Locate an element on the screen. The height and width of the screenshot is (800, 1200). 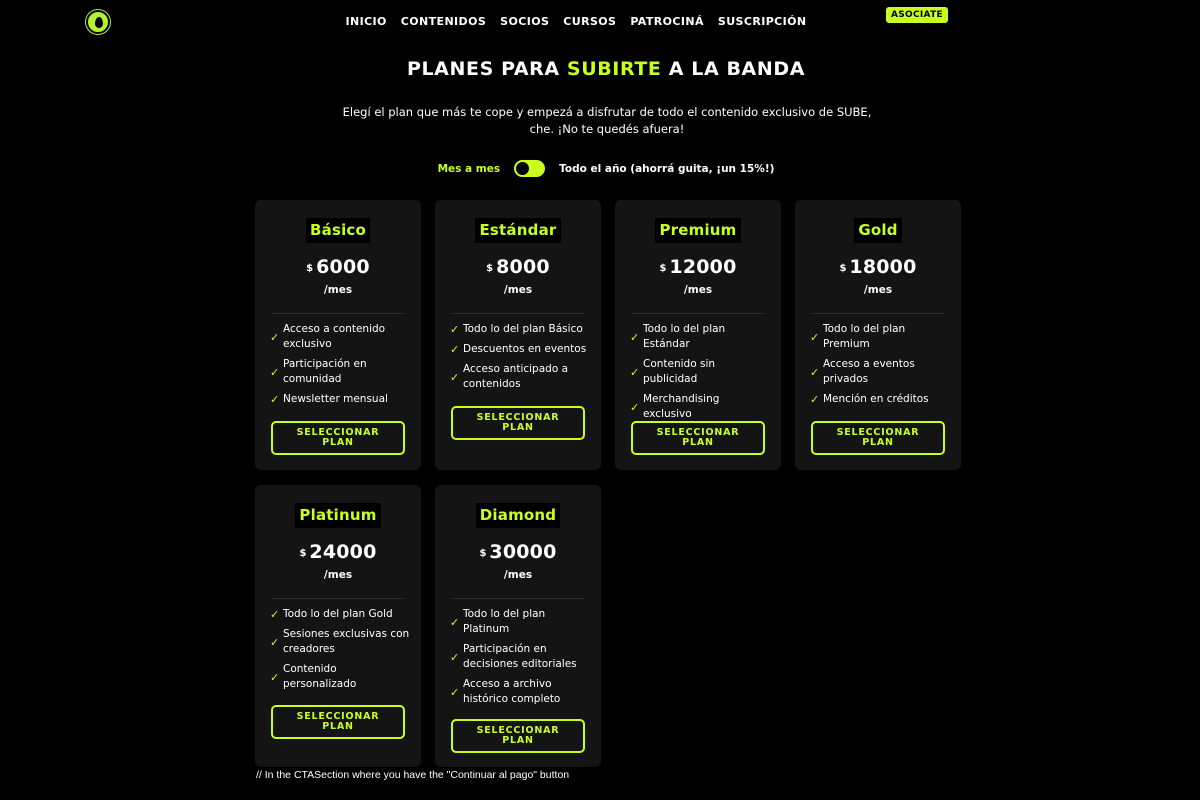
feature-item: ✓ Newsletter mensual is located at coordinates (329, 399).